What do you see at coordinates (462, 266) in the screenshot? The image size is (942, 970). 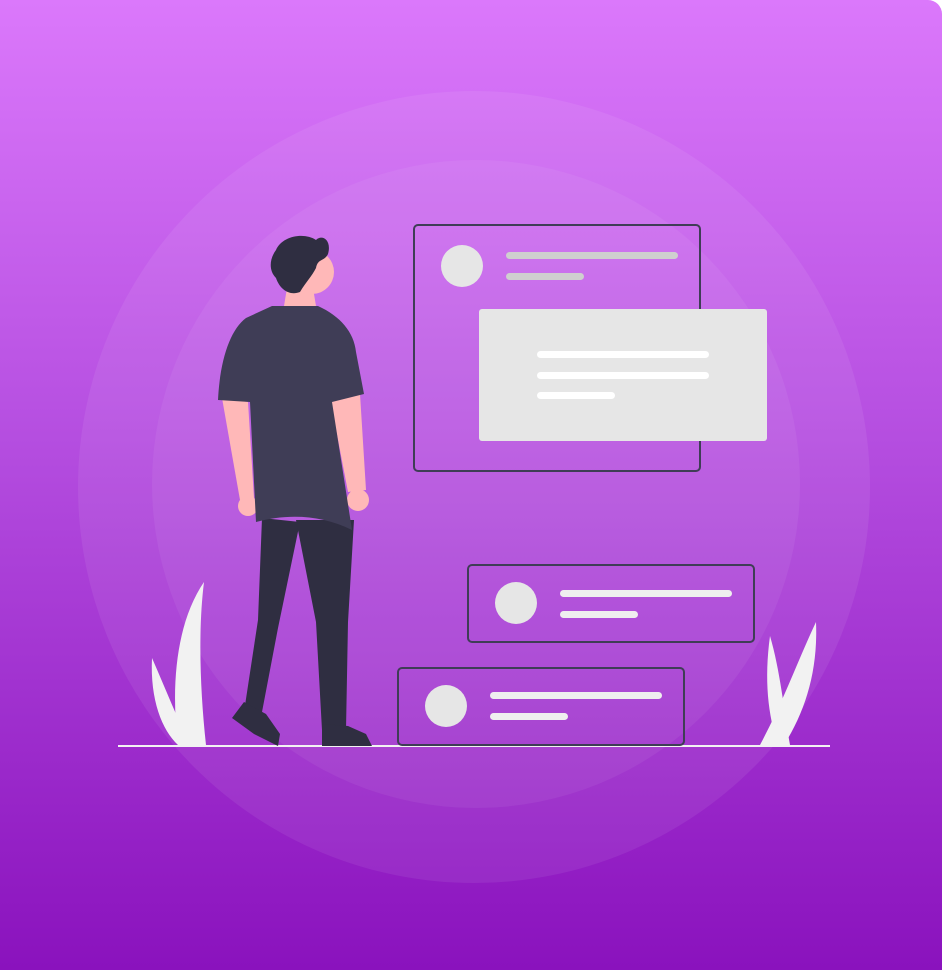 I see `message-window-avatar` at bounding box center [462, 266].